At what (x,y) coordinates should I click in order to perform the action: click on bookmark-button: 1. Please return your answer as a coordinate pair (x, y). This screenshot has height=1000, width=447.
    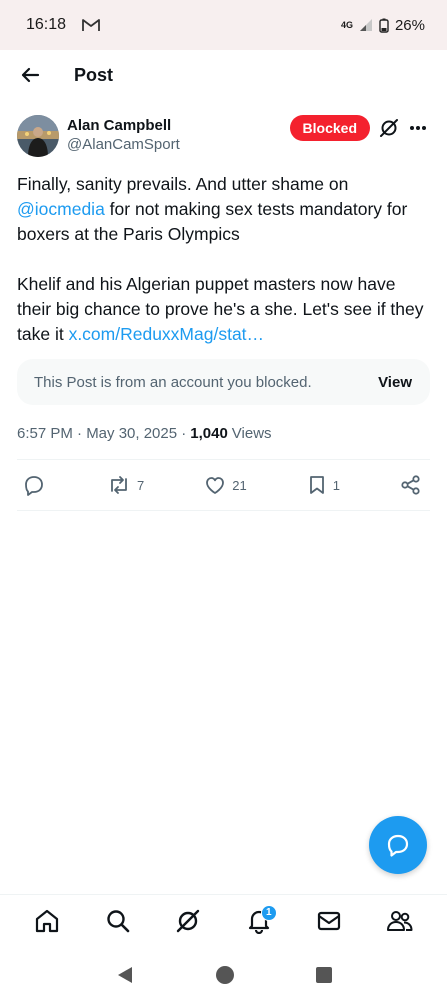
    Looking at the image, I should click on (323, 485).